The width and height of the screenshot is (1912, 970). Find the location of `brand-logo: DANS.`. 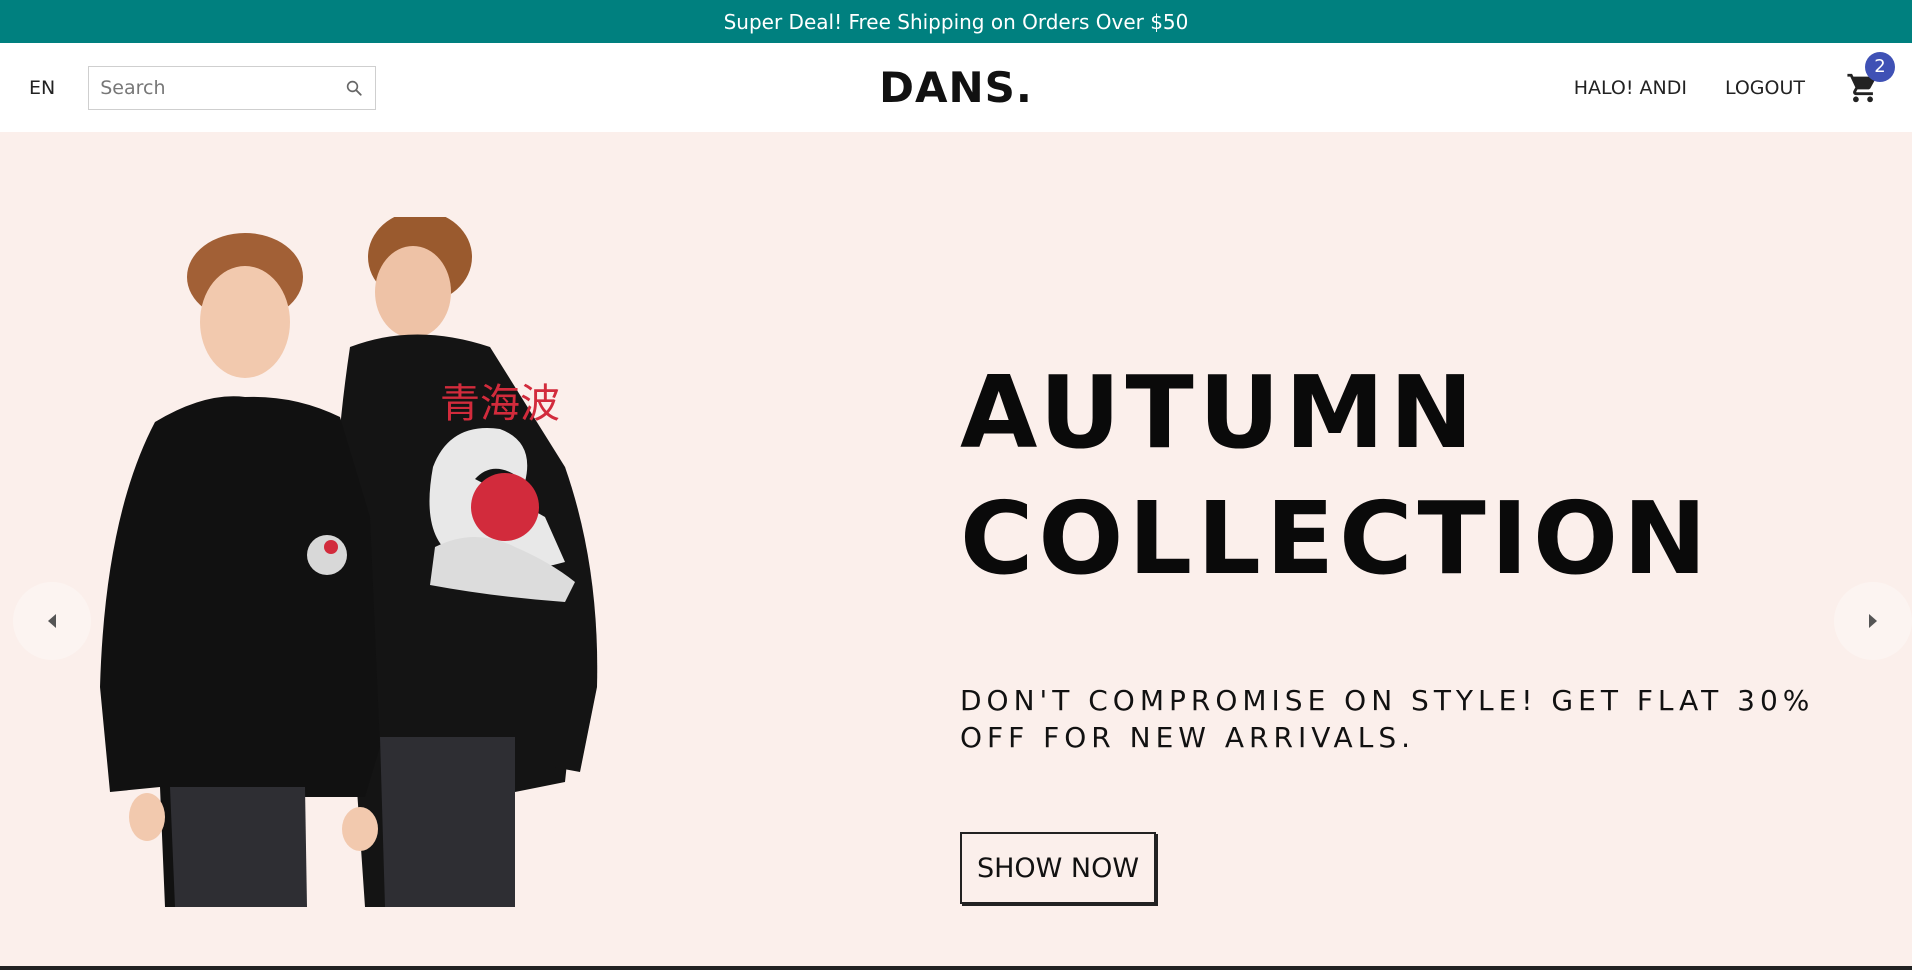

brand-logo: DANS. is located at coordinates (956, 87).